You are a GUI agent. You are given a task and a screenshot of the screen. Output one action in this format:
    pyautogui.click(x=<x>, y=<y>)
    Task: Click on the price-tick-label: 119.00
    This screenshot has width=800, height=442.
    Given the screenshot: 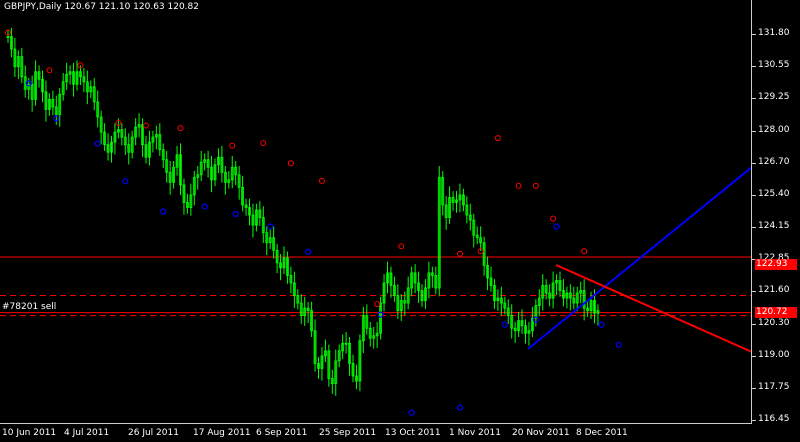 What is the action you would take?
    pyautogui.click(x=774, y=354)
    